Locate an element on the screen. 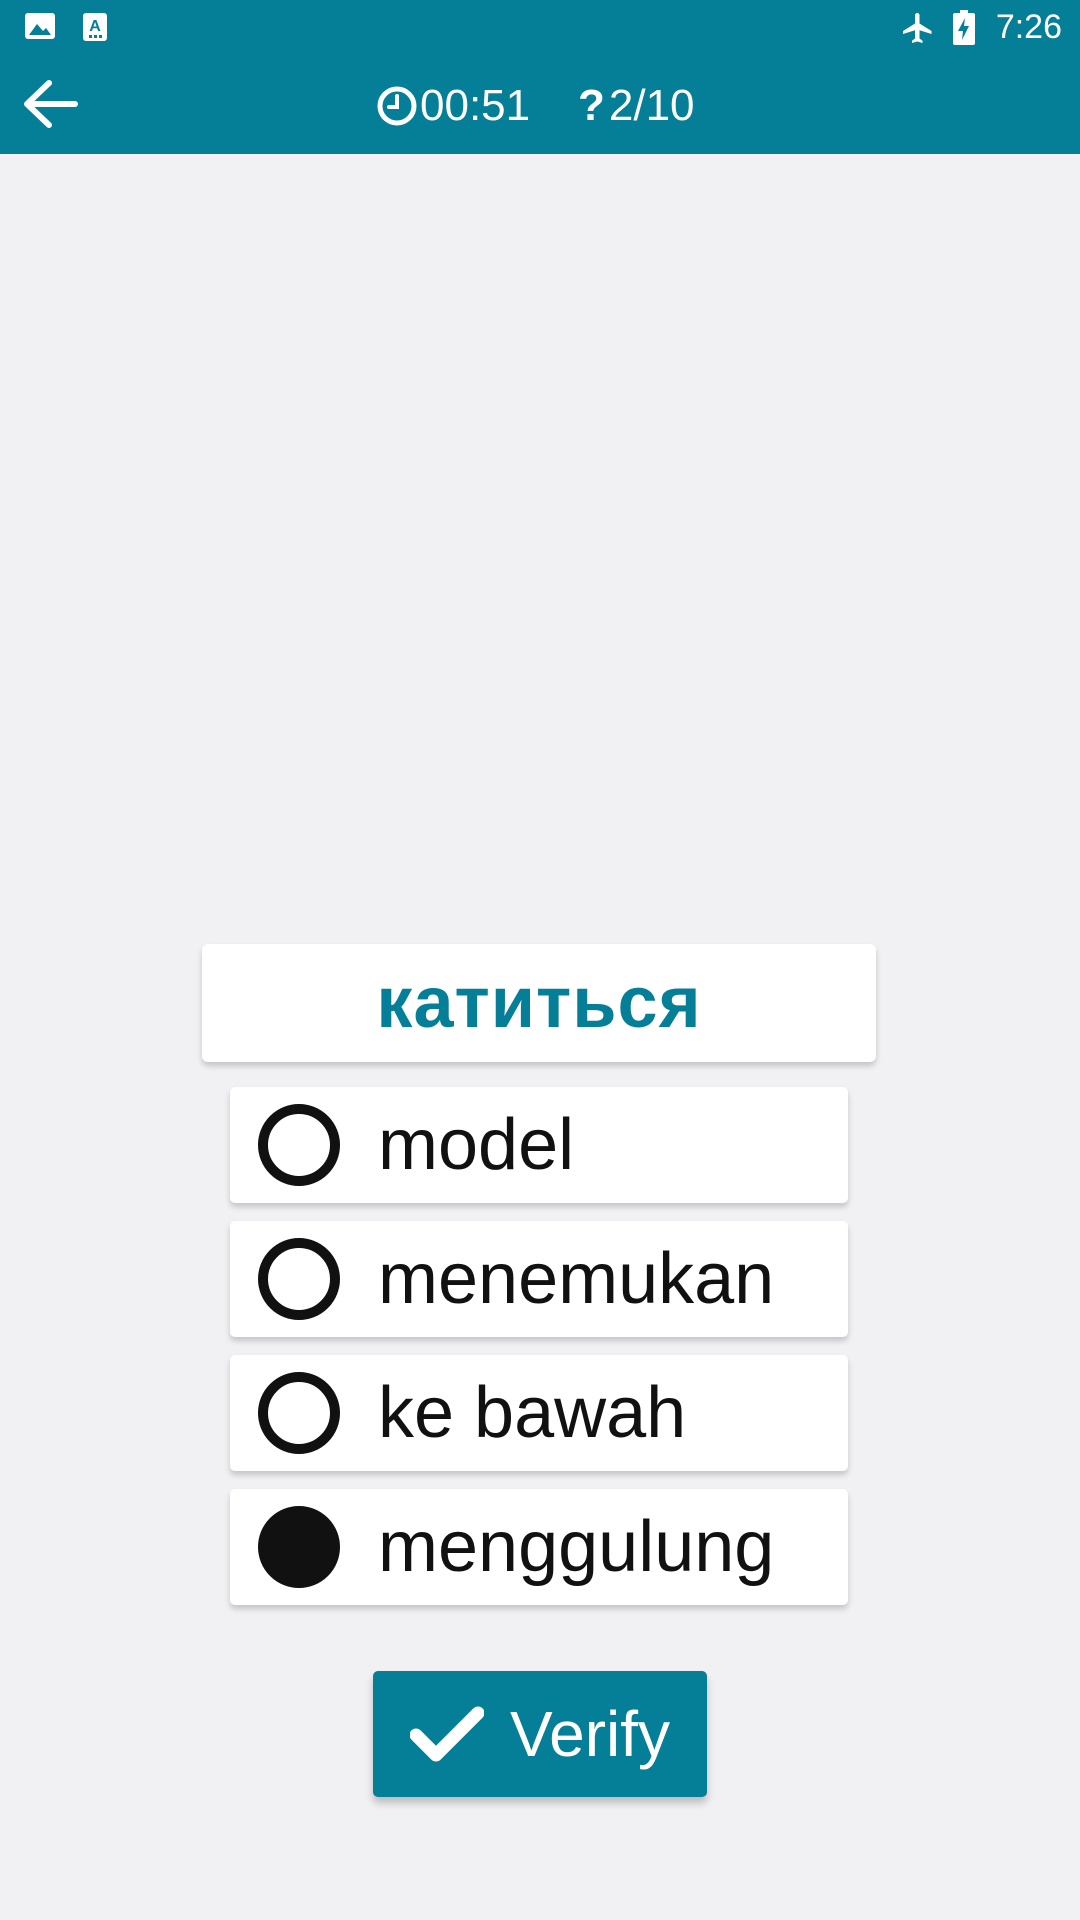  verify-button: Verify is located at coordinates (540, 1734).